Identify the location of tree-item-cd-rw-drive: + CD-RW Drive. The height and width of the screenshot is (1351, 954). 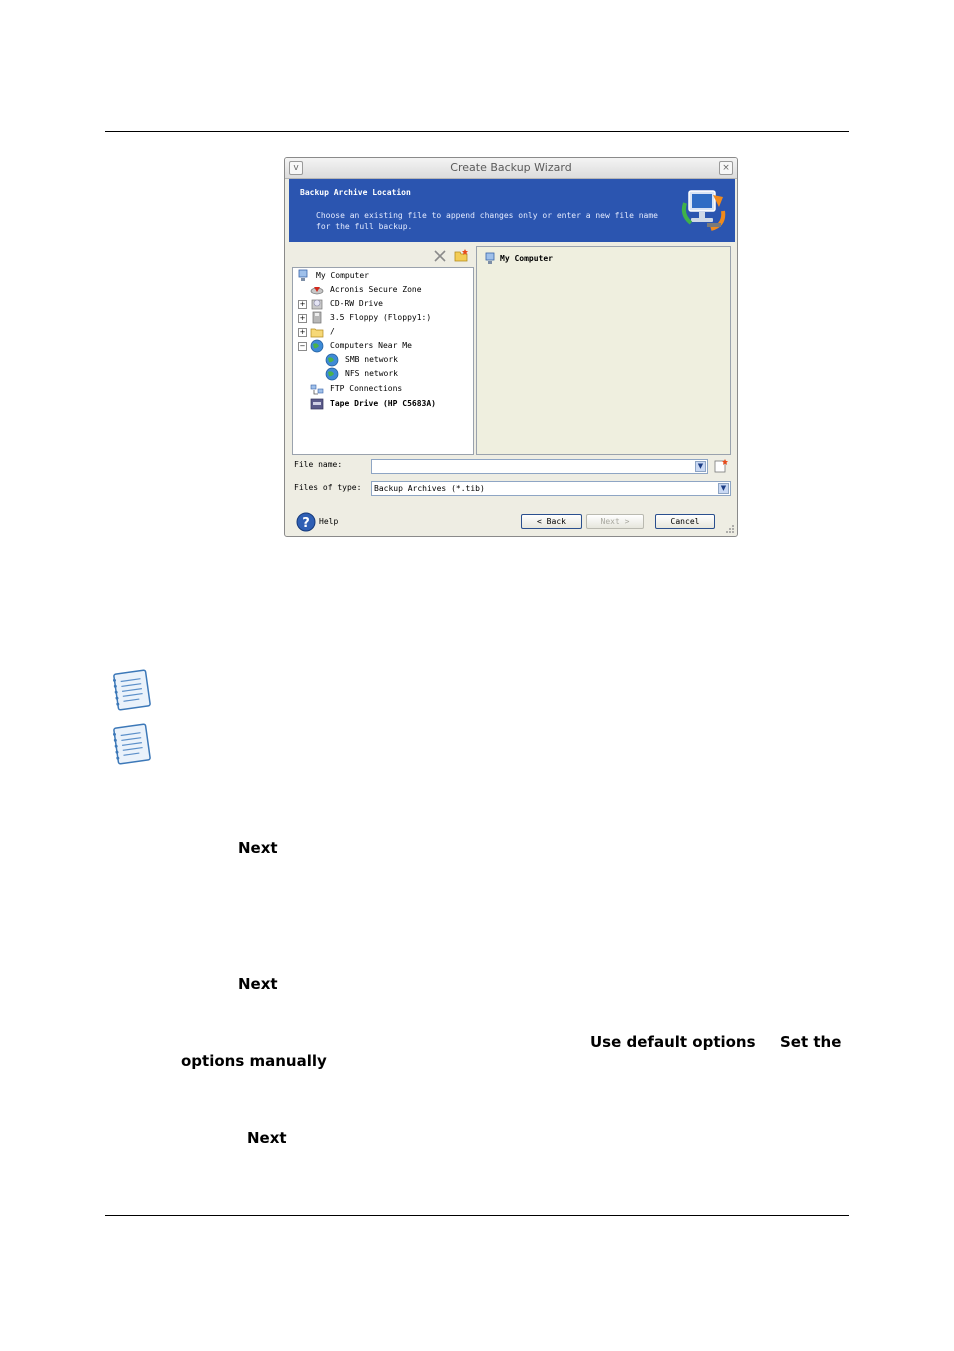
(383, 304).